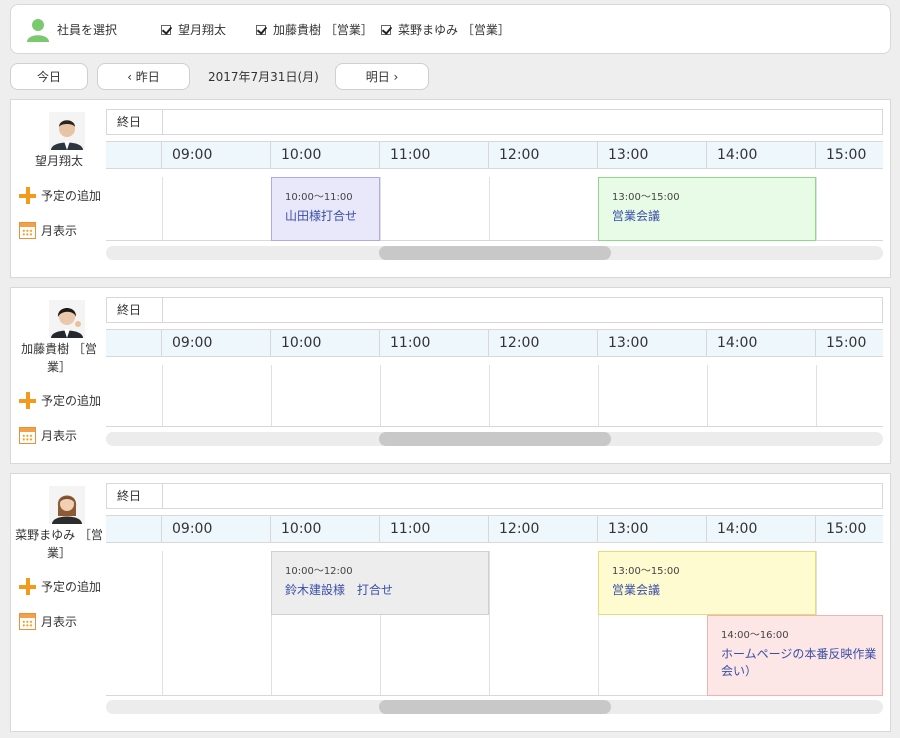 The image size is (900, 738). I want to click on event-time: 14:00〜16:00, so click(755, 635).